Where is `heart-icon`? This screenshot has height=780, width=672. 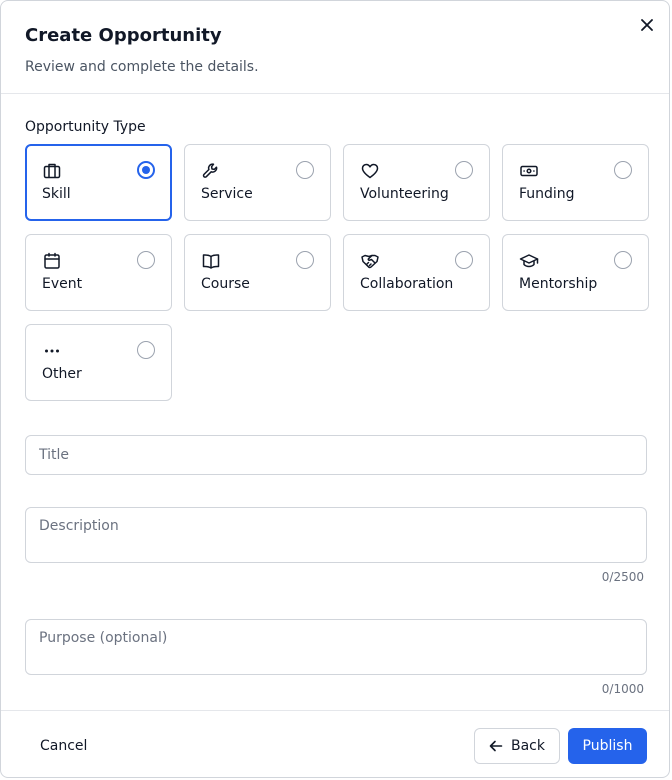
heart-icon is located at coordinates (370, 171).